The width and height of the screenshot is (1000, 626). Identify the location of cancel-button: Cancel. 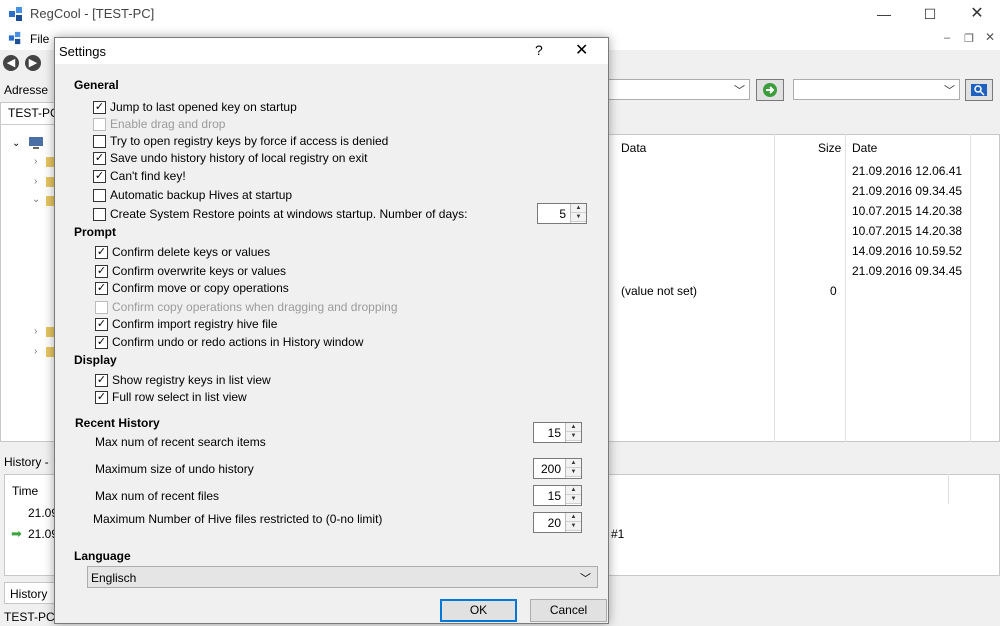
(568, 610).